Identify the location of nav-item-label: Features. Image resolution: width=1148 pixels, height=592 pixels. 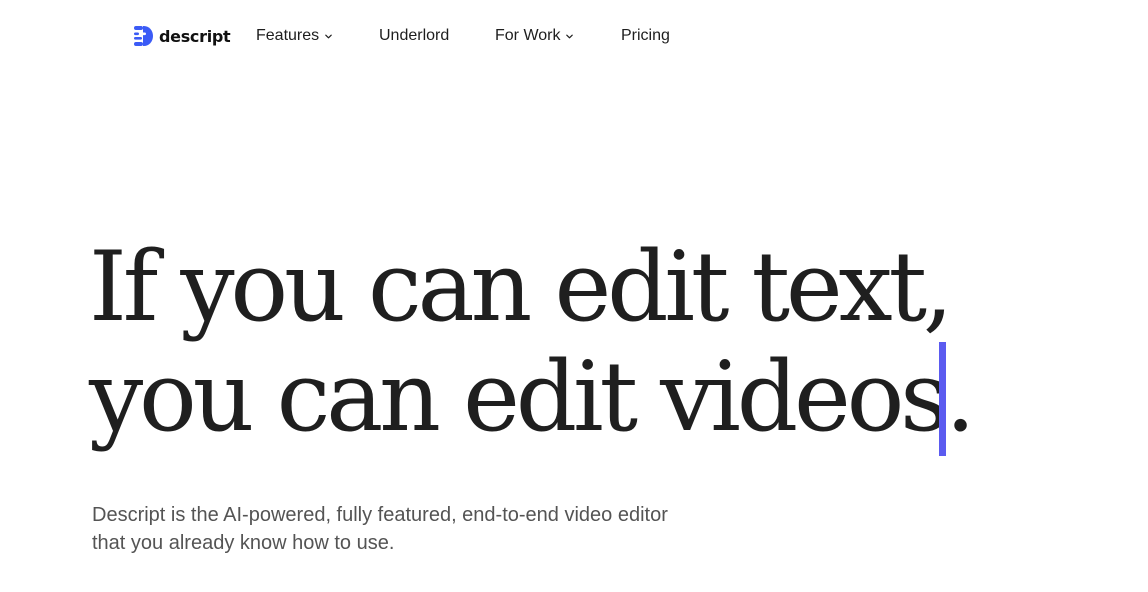
(288, 35).